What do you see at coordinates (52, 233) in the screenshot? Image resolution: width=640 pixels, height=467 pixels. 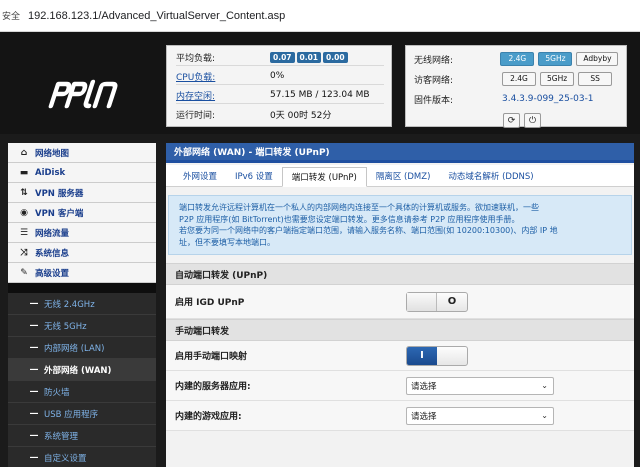 I see `sidebar-item-label: 网络流量` at bounding box center [52, 233].